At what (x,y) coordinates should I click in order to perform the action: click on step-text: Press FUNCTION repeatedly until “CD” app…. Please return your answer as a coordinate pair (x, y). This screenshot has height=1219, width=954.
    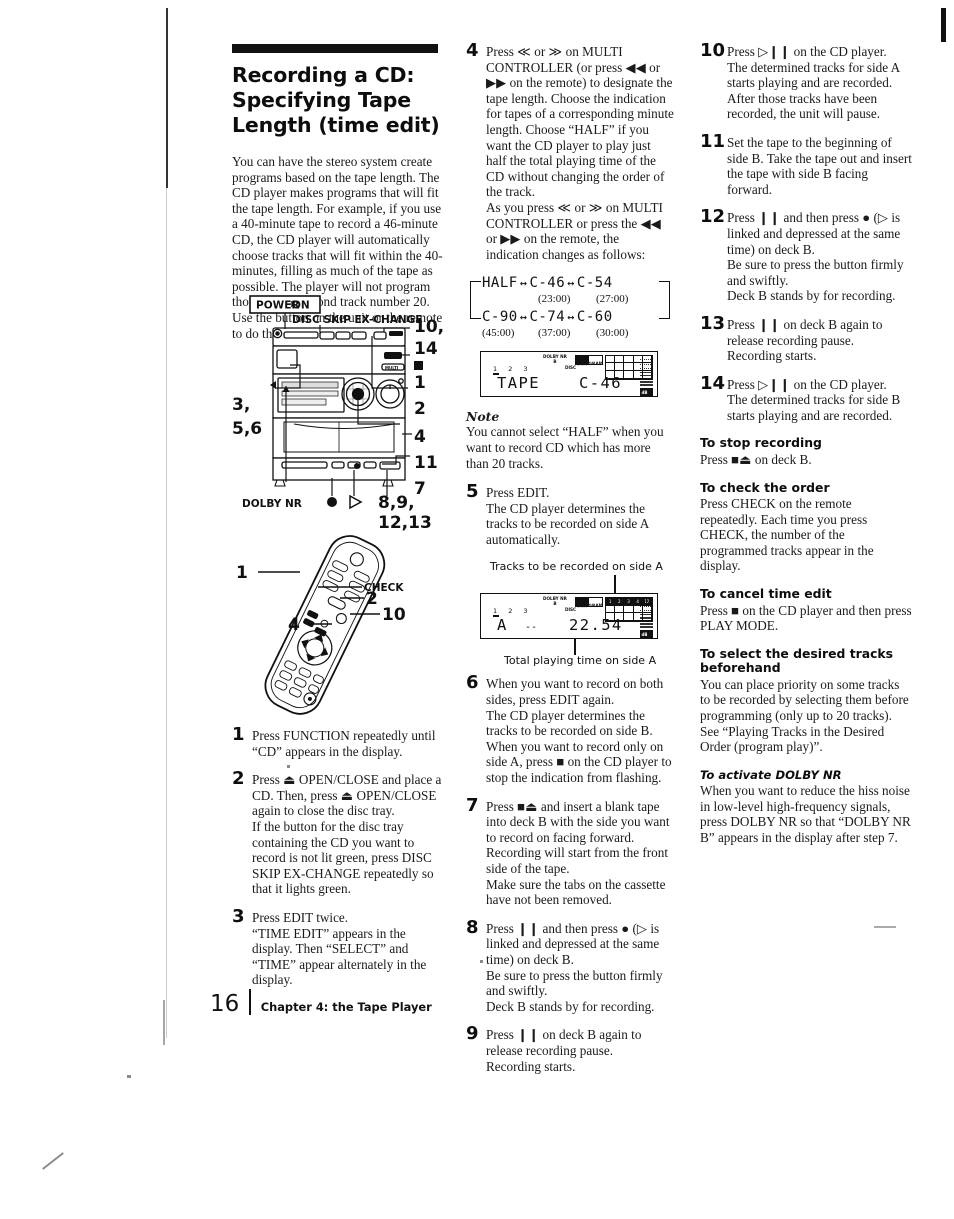
    Looking at the image, I should click on (344, 743).